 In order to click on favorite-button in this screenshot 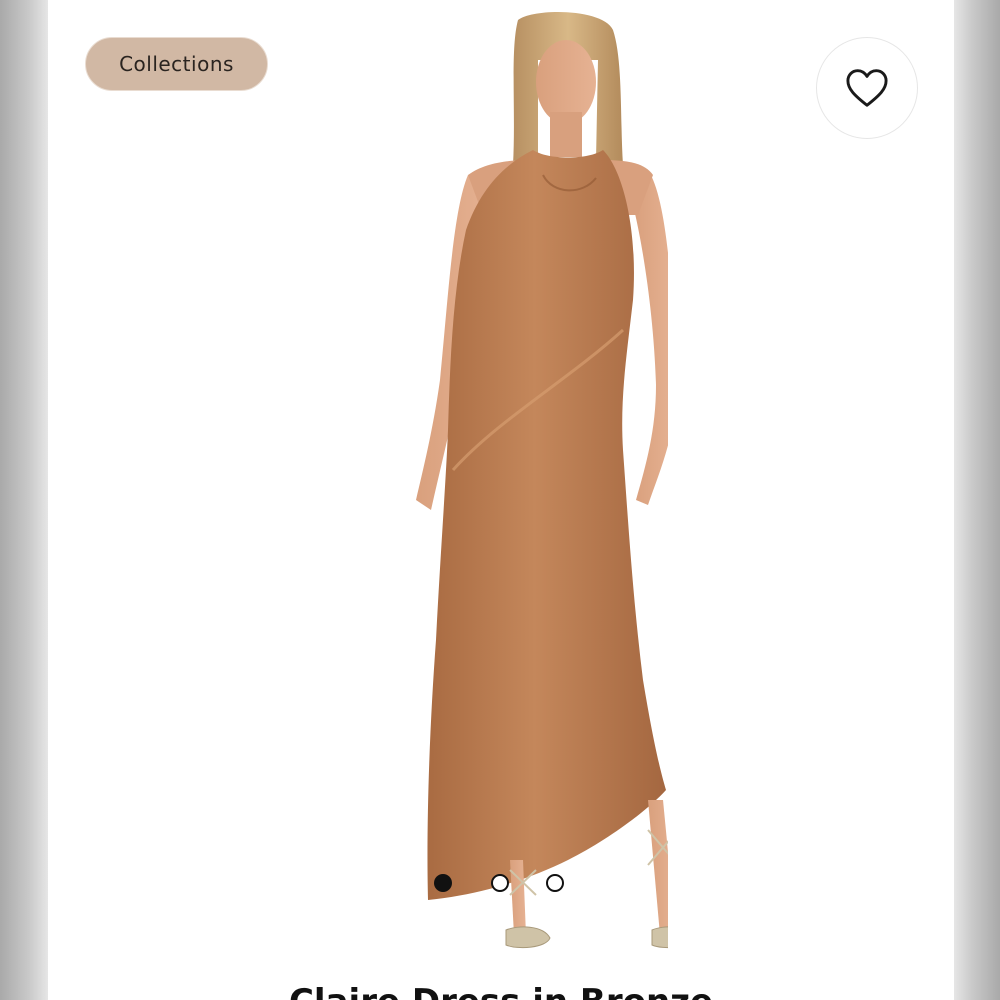, I will do `click(867, 88)`.